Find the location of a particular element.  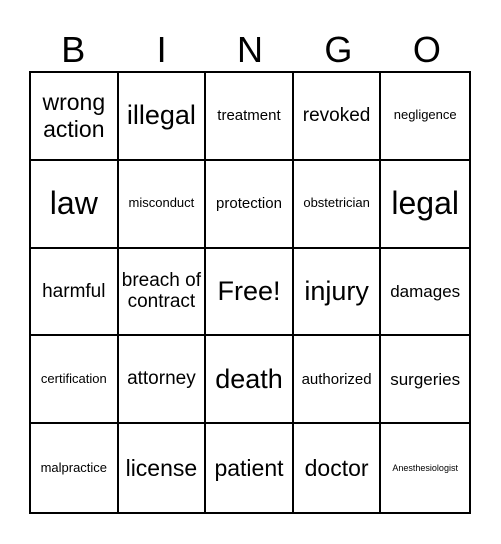

bingo-cell: patient is located at coordinates (250, 468).